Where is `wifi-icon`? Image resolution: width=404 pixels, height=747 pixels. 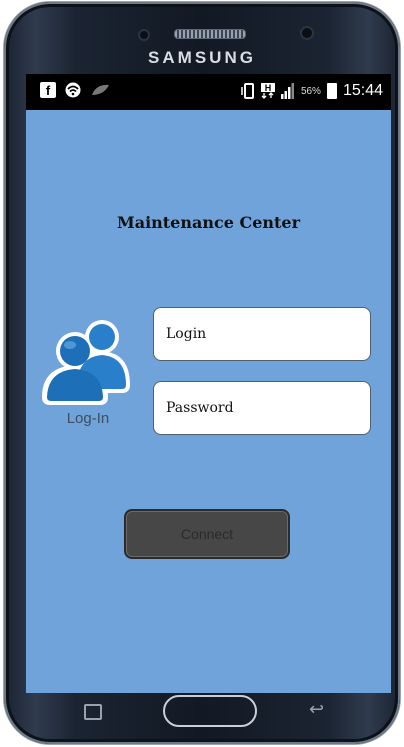
wifi-icon is located at coordinates (73, 90).